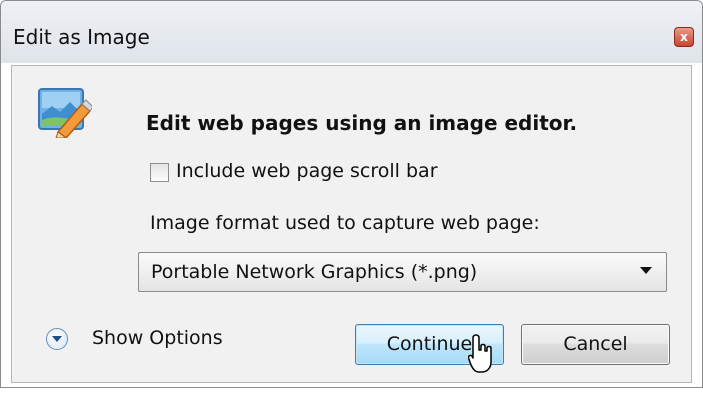 The image size is (703, 396). Describe the element at coordinates (159, 172) in the screenshot. I see `include-scrollbar-checkbox` at that location.